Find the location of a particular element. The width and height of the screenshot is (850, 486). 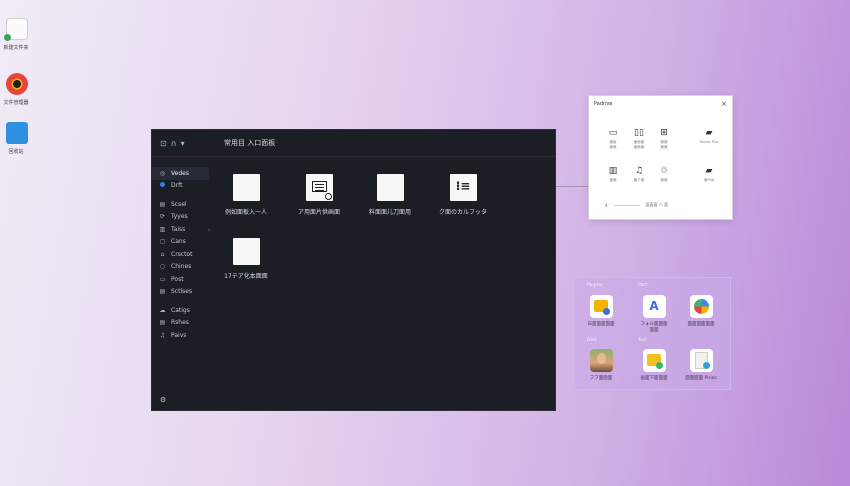

chevron-right-icon: › is located at coordinates (209, 230).